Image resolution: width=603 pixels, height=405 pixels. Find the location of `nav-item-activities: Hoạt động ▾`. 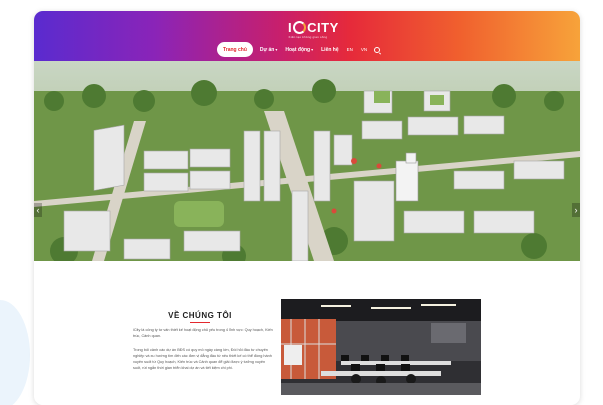

nav-item-activities: Hoạt động ▾ is located at coordinates (299, 49).